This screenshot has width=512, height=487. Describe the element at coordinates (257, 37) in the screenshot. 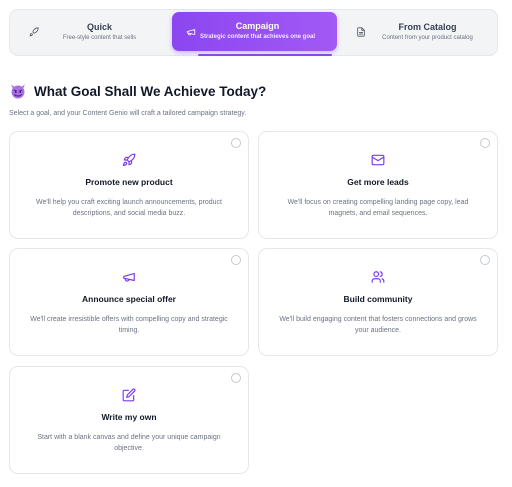

I see `tab-campaign-subtitle: Strategic content that achieves one goal` at that location.